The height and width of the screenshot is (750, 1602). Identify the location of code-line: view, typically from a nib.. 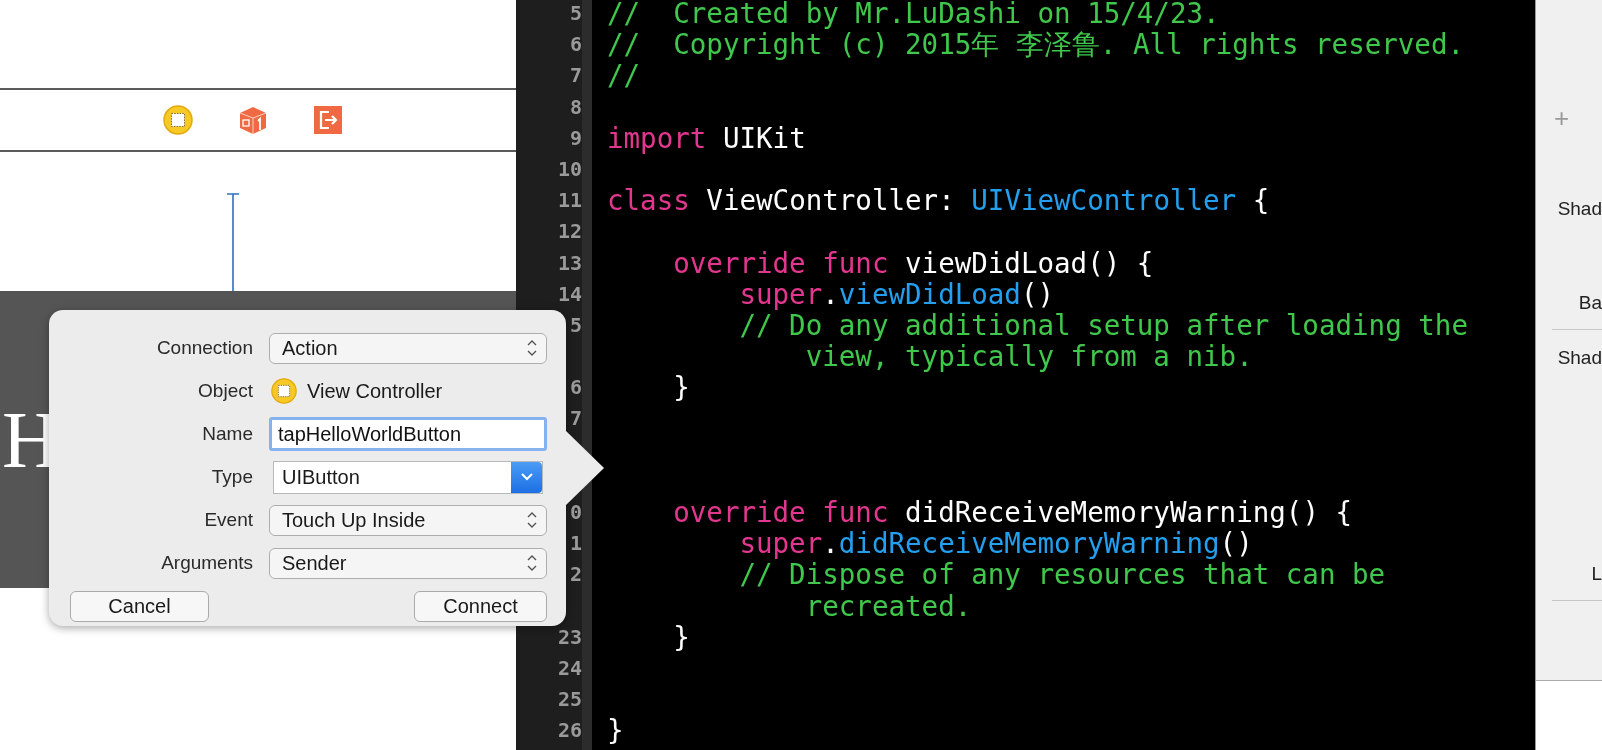
(1028, 356).